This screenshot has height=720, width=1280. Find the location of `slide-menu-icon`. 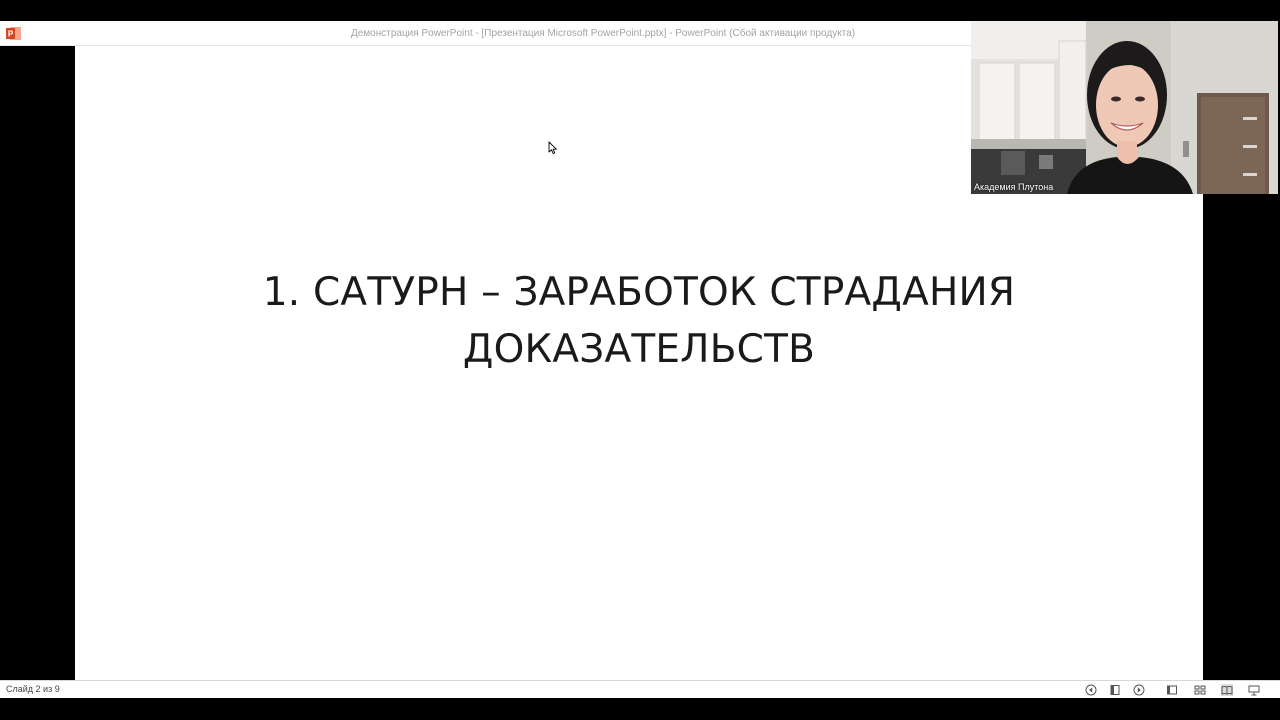

slide-menu-icon is located at coordinates (1115, 690).